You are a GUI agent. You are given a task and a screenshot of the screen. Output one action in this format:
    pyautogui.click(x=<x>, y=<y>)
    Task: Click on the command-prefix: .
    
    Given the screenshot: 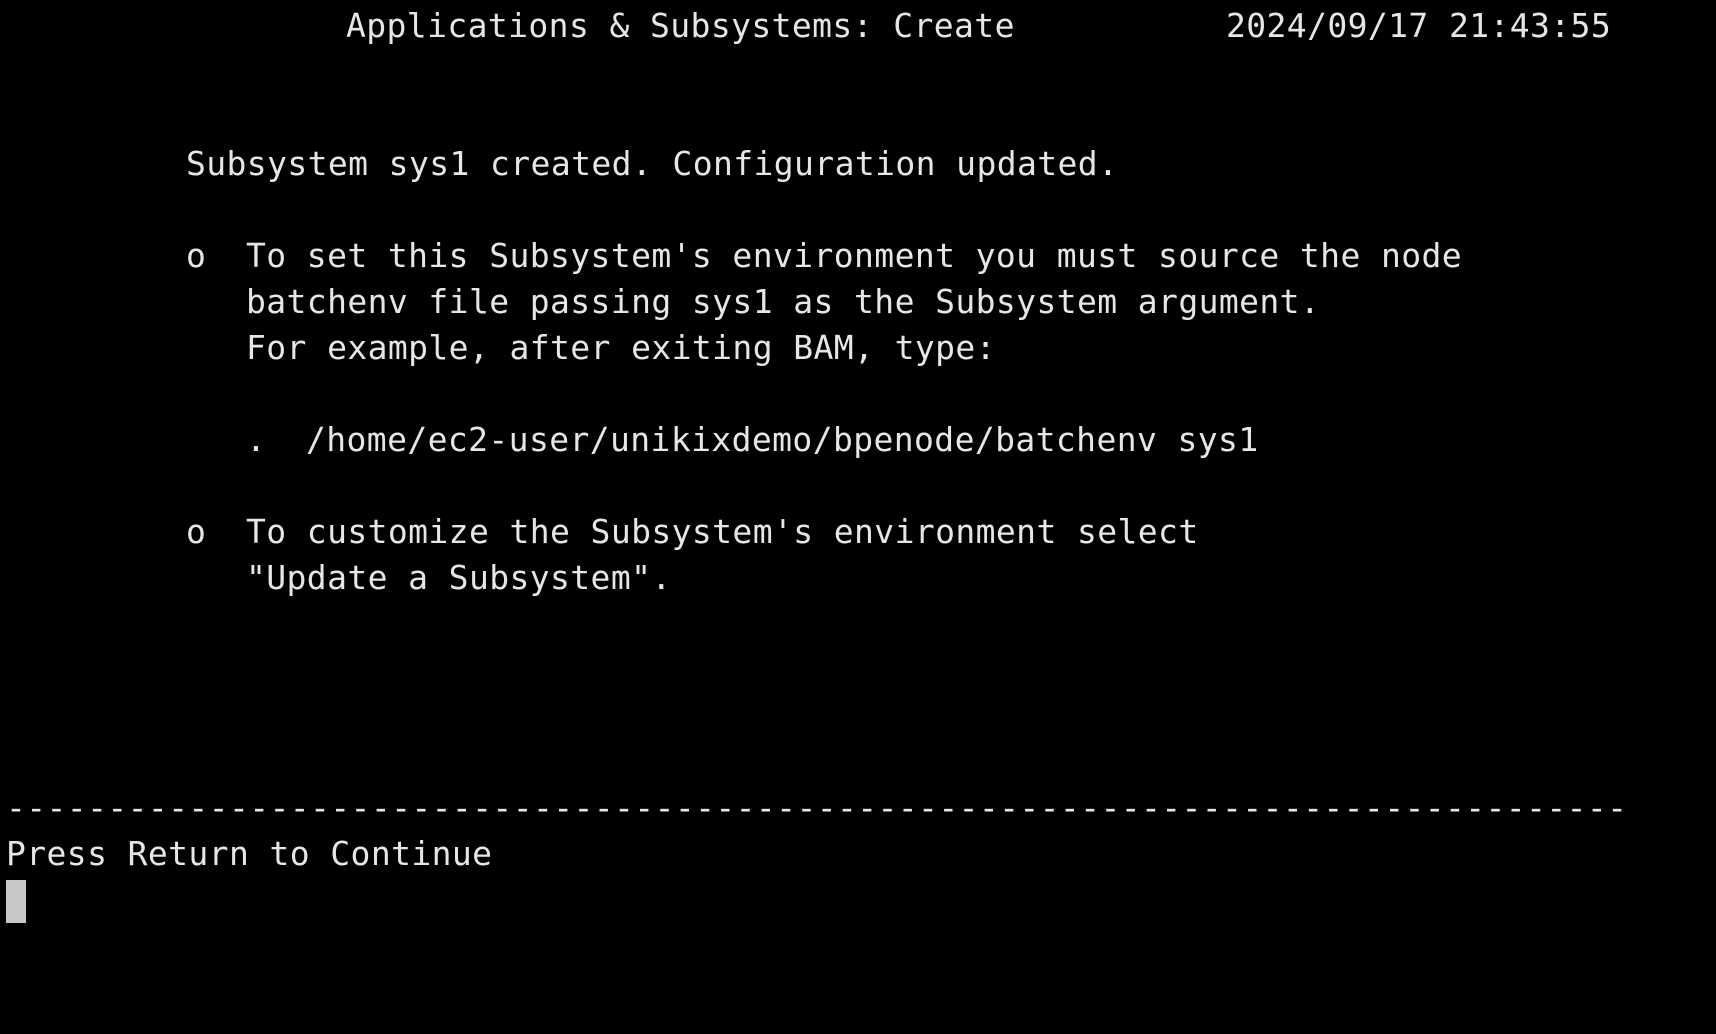 What is the action you would take?
    pyautogui.click(x=256, y=439)
    